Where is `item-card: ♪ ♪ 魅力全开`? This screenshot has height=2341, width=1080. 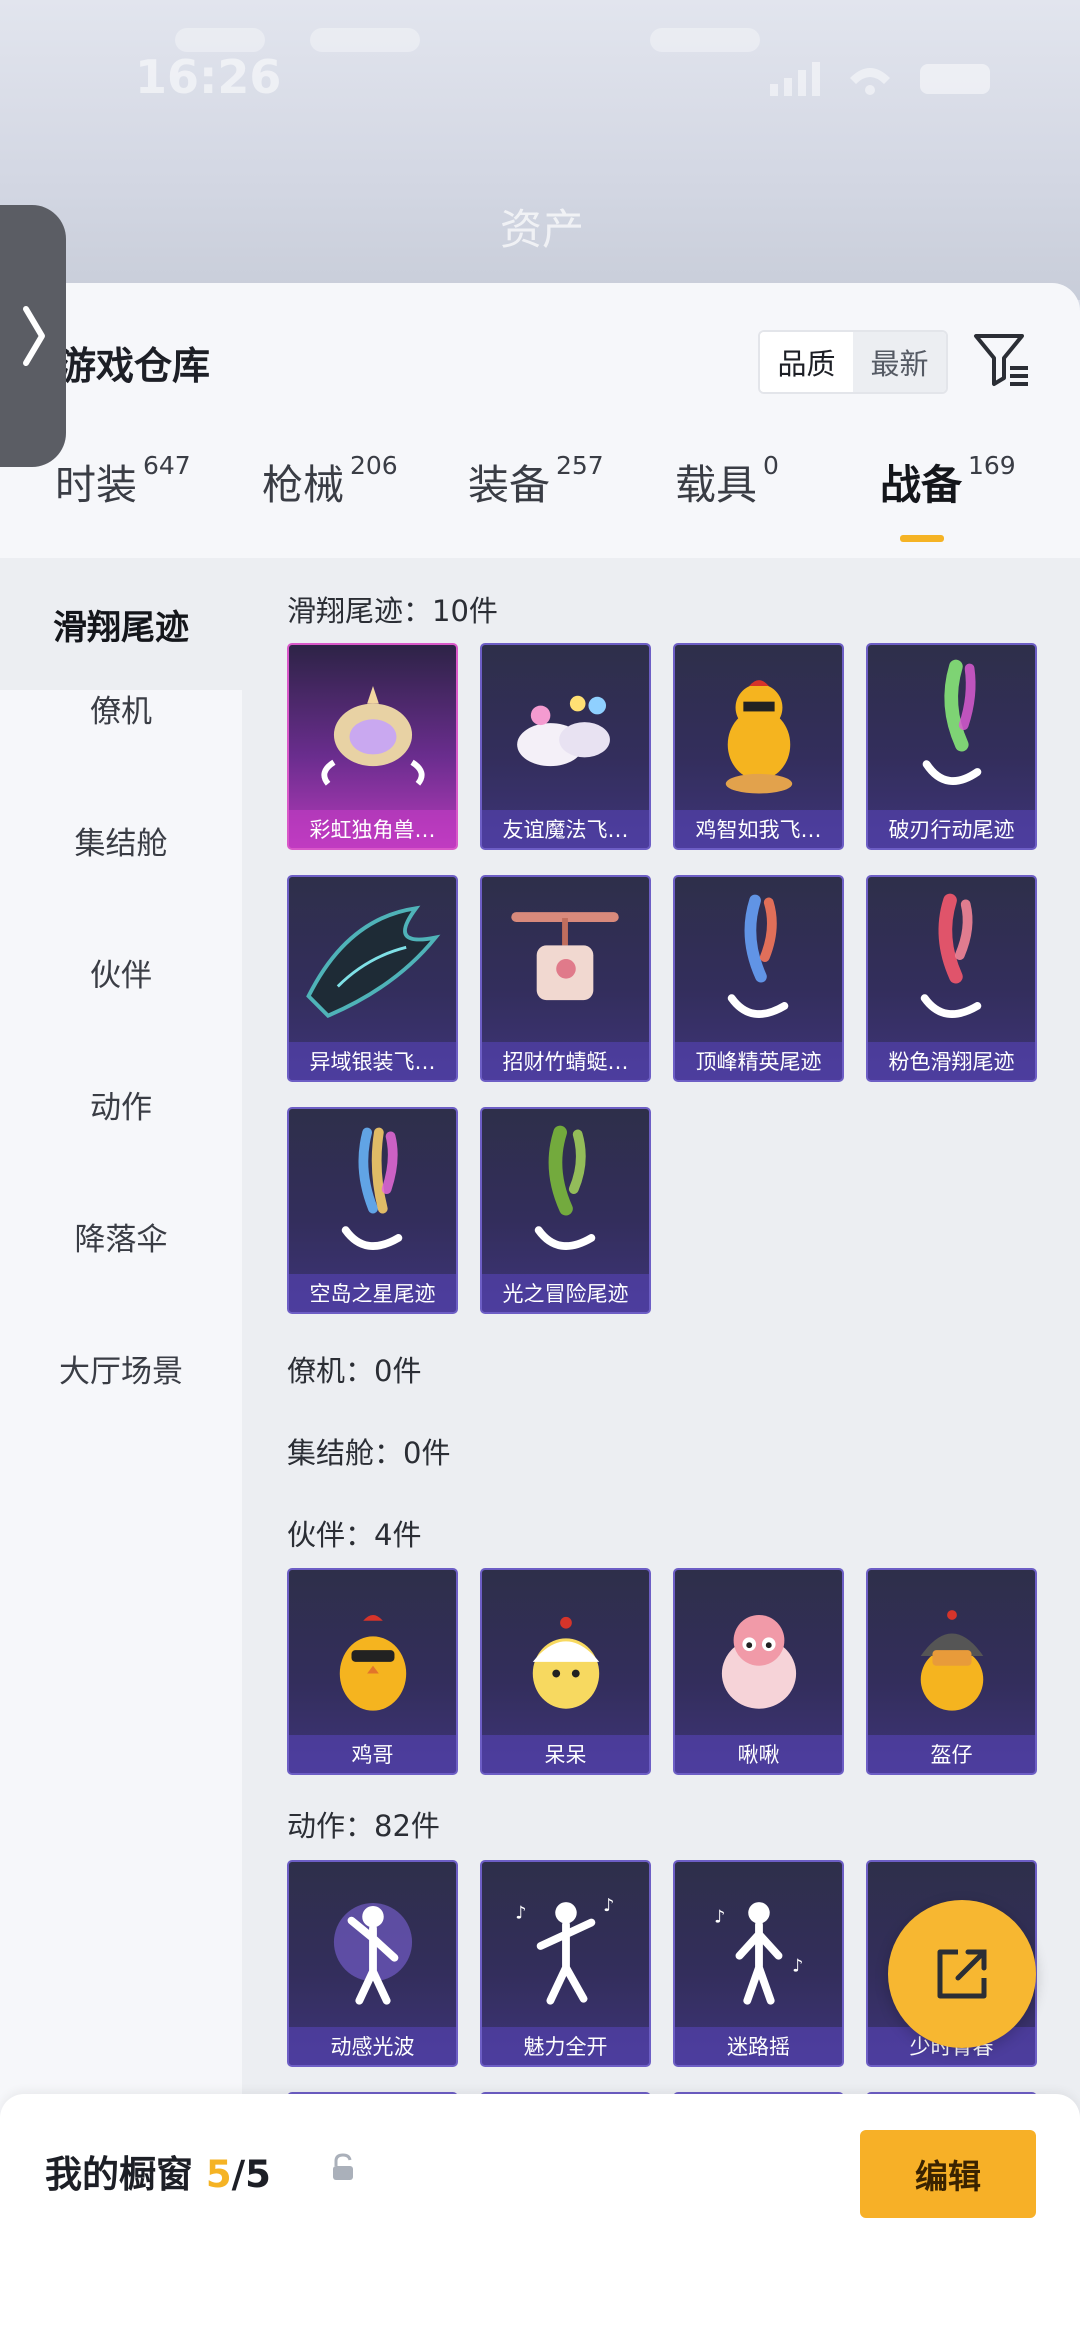 item-card: ♪ ♪ 魅力全开 is located at coordinates (565, 1963).